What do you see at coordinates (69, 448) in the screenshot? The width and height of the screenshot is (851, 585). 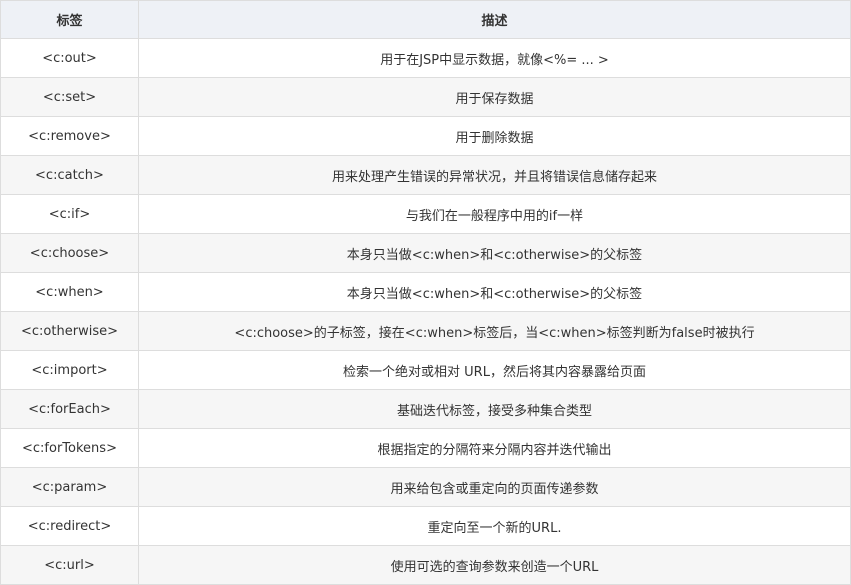 I see `tag-cell: <c:forTokens>` at bounding box center [69, 448].